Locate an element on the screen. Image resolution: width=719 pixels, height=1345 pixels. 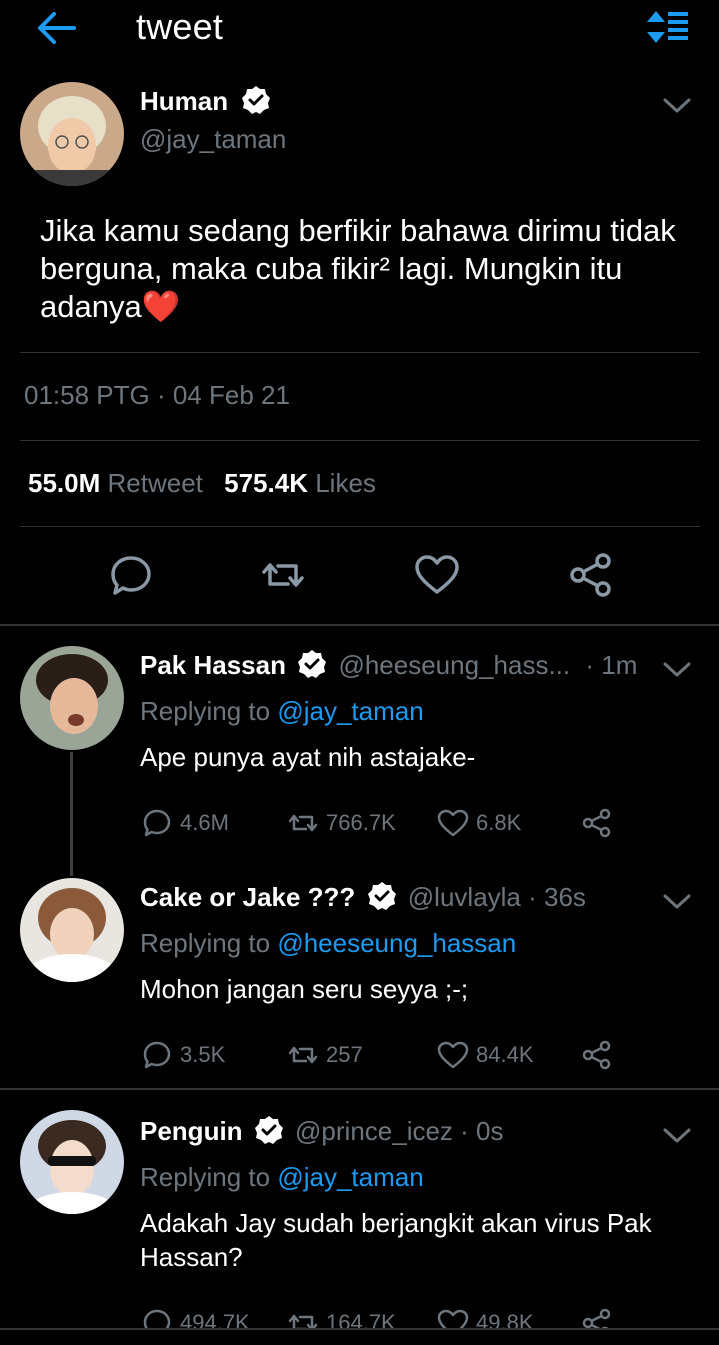
retweet-count: 766.7K is located at coordinates (361, 822).